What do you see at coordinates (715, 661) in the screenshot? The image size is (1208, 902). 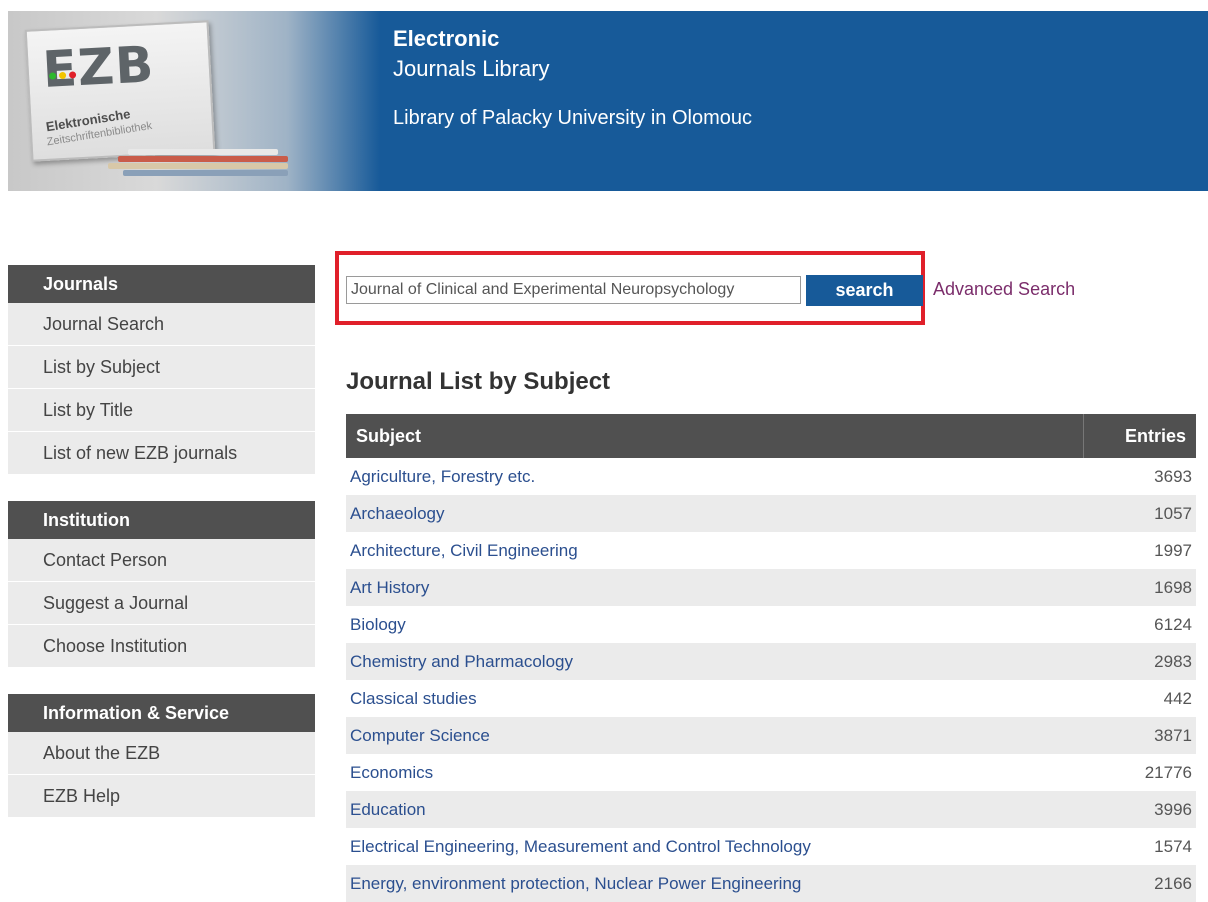 I see `subject-link: Chemistry and Pharmacology` at bounding box center [715, 661].